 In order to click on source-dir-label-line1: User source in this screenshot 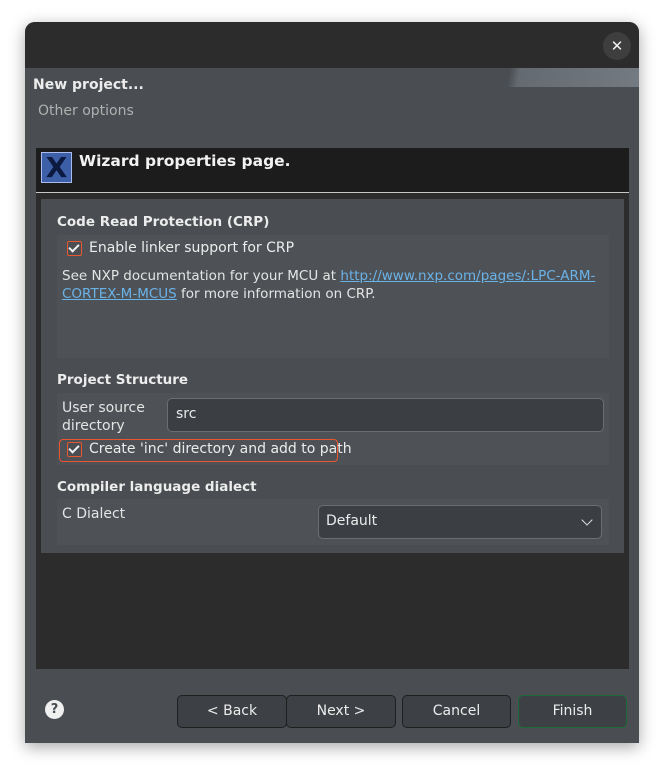, I will do `click(103, 408)`.